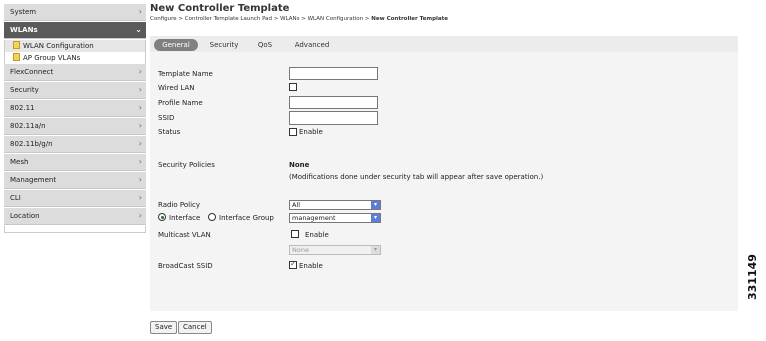 This screenshot has height=341, width=766. I want to click on breadcrumb-wlans: WLANs >, so click(293, 19).